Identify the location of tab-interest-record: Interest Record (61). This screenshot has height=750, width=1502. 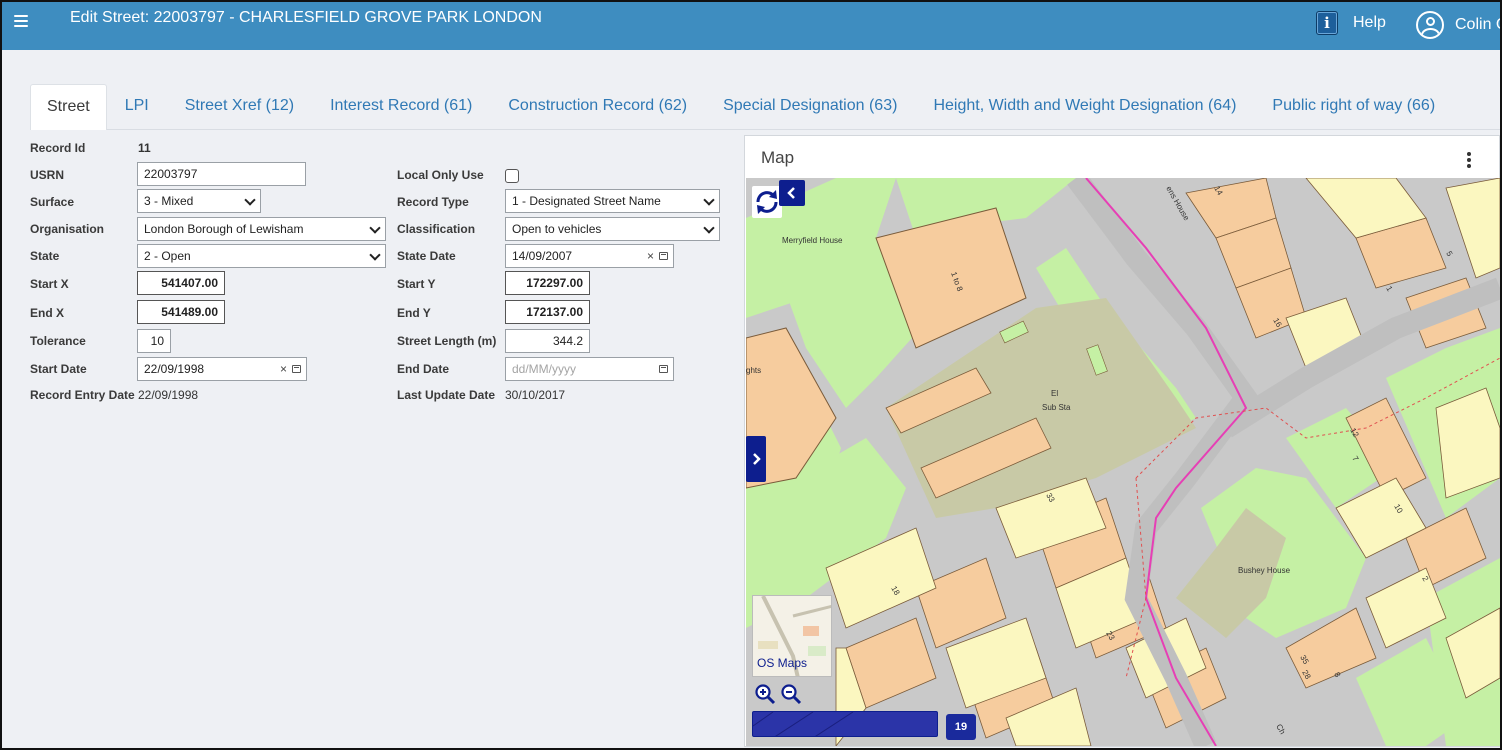
(401, 107).